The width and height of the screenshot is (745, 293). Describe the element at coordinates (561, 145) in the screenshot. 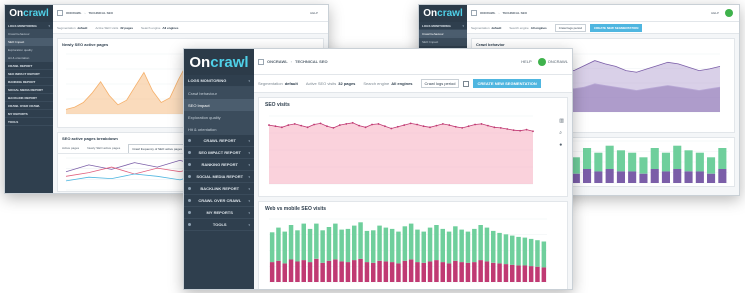

I see `info-icon: ●` at that location.